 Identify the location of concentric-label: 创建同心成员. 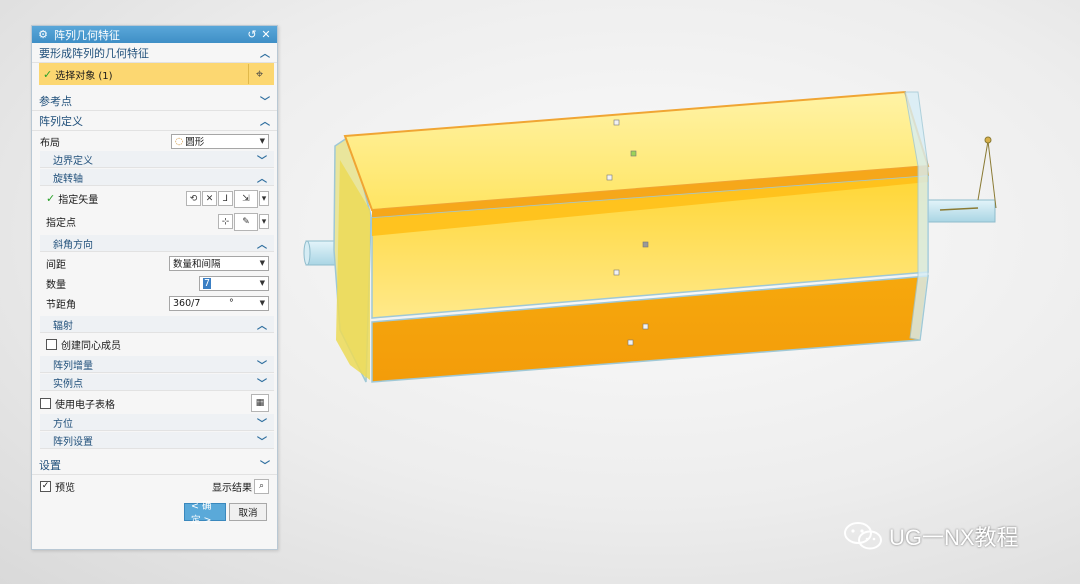
(91, 346).